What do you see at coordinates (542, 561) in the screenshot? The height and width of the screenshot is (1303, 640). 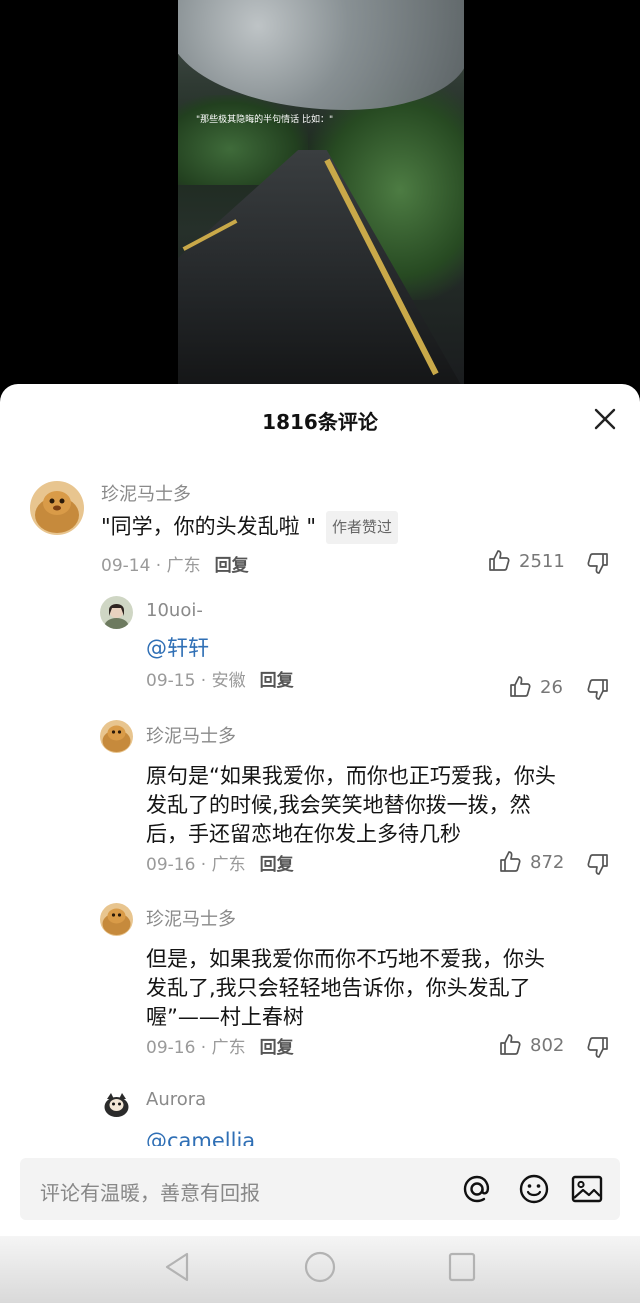 I see `like-count: 2511` at bounding box center [542, 561].